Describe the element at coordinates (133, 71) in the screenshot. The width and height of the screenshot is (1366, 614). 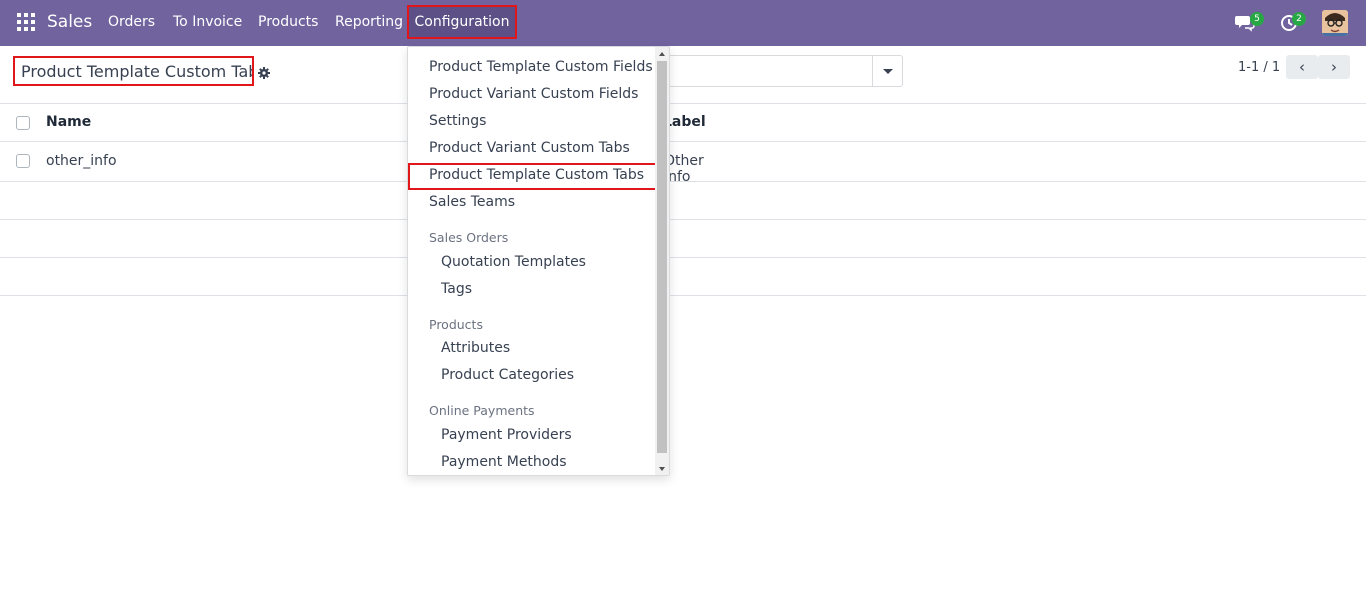
I see `page-title: Product Template Custom Tab` at that location.